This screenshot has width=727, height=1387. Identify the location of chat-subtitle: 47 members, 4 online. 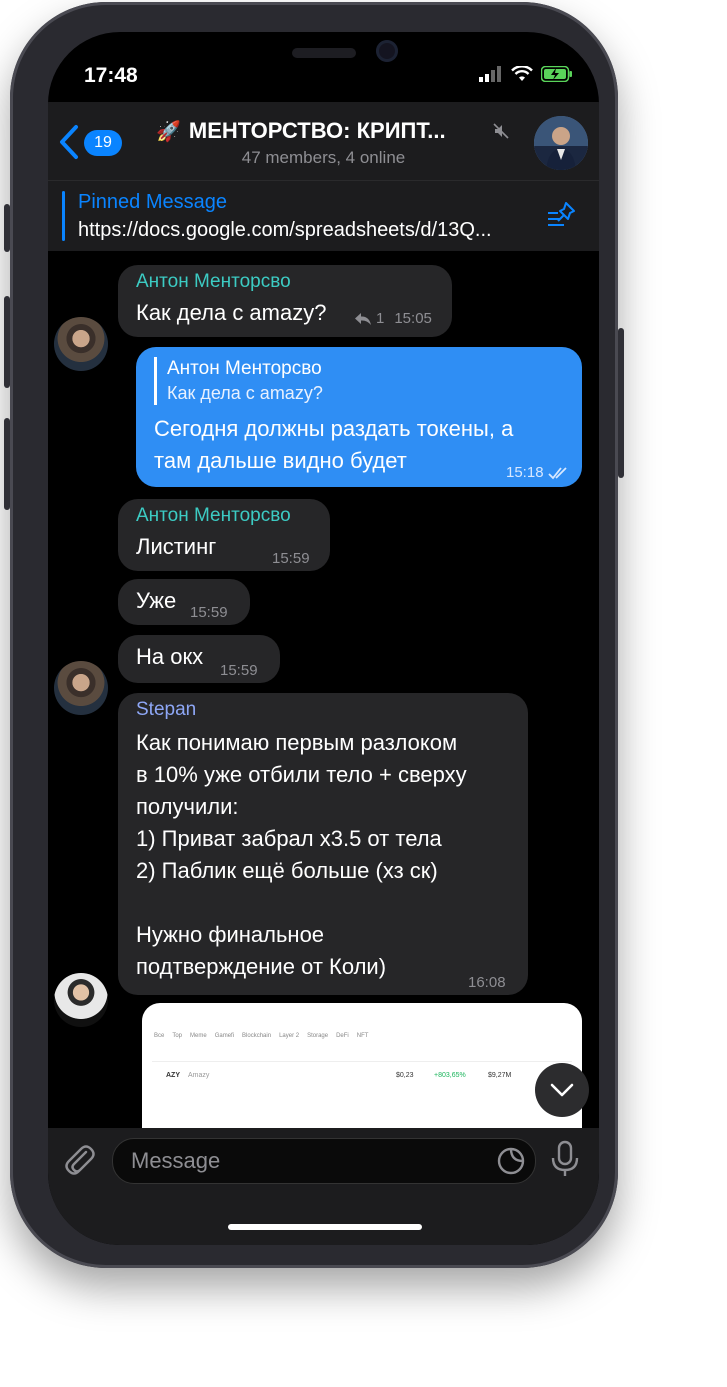
(323, 157).